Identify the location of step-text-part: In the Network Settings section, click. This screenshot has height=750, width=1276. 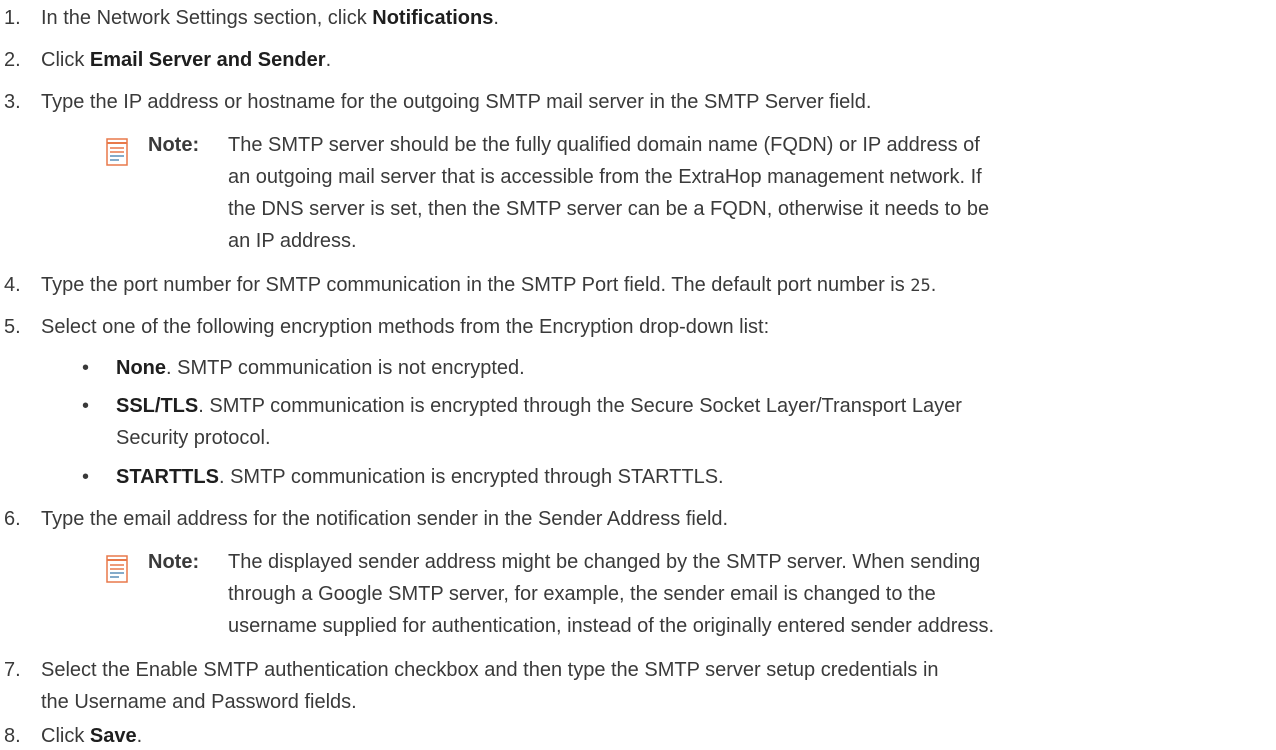
(207, 18).